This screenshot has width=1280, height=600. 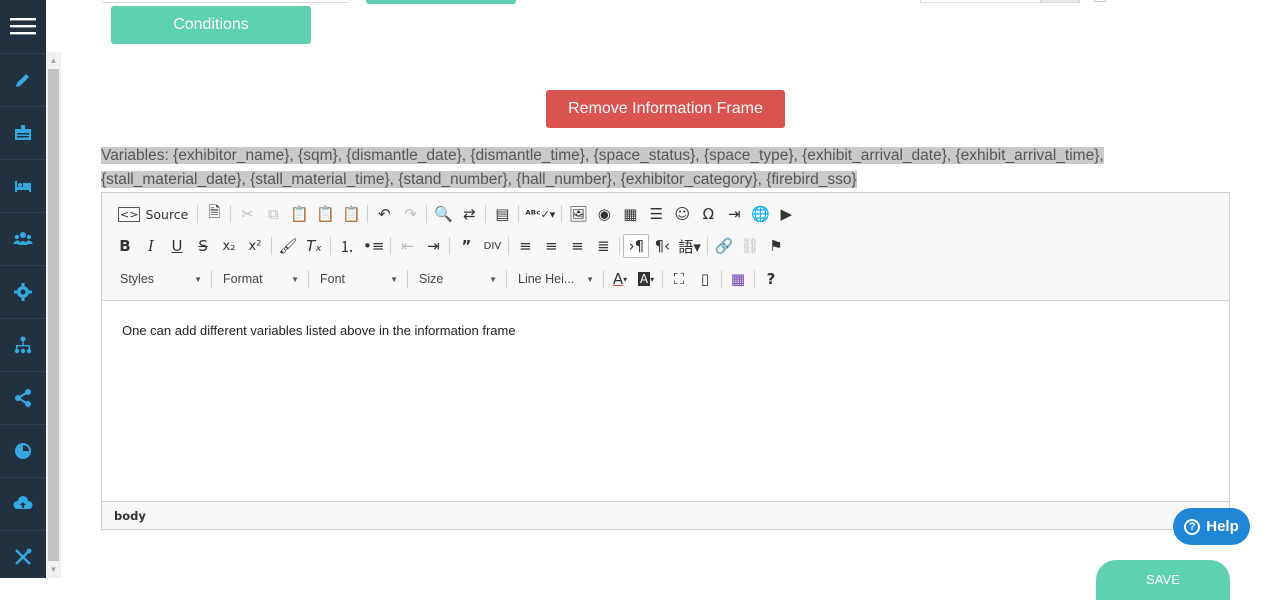 What do you see at coordinates (466, 246) in the screenshot?
I see `blockquote-icon: ”` at bounding box center [466, 246].